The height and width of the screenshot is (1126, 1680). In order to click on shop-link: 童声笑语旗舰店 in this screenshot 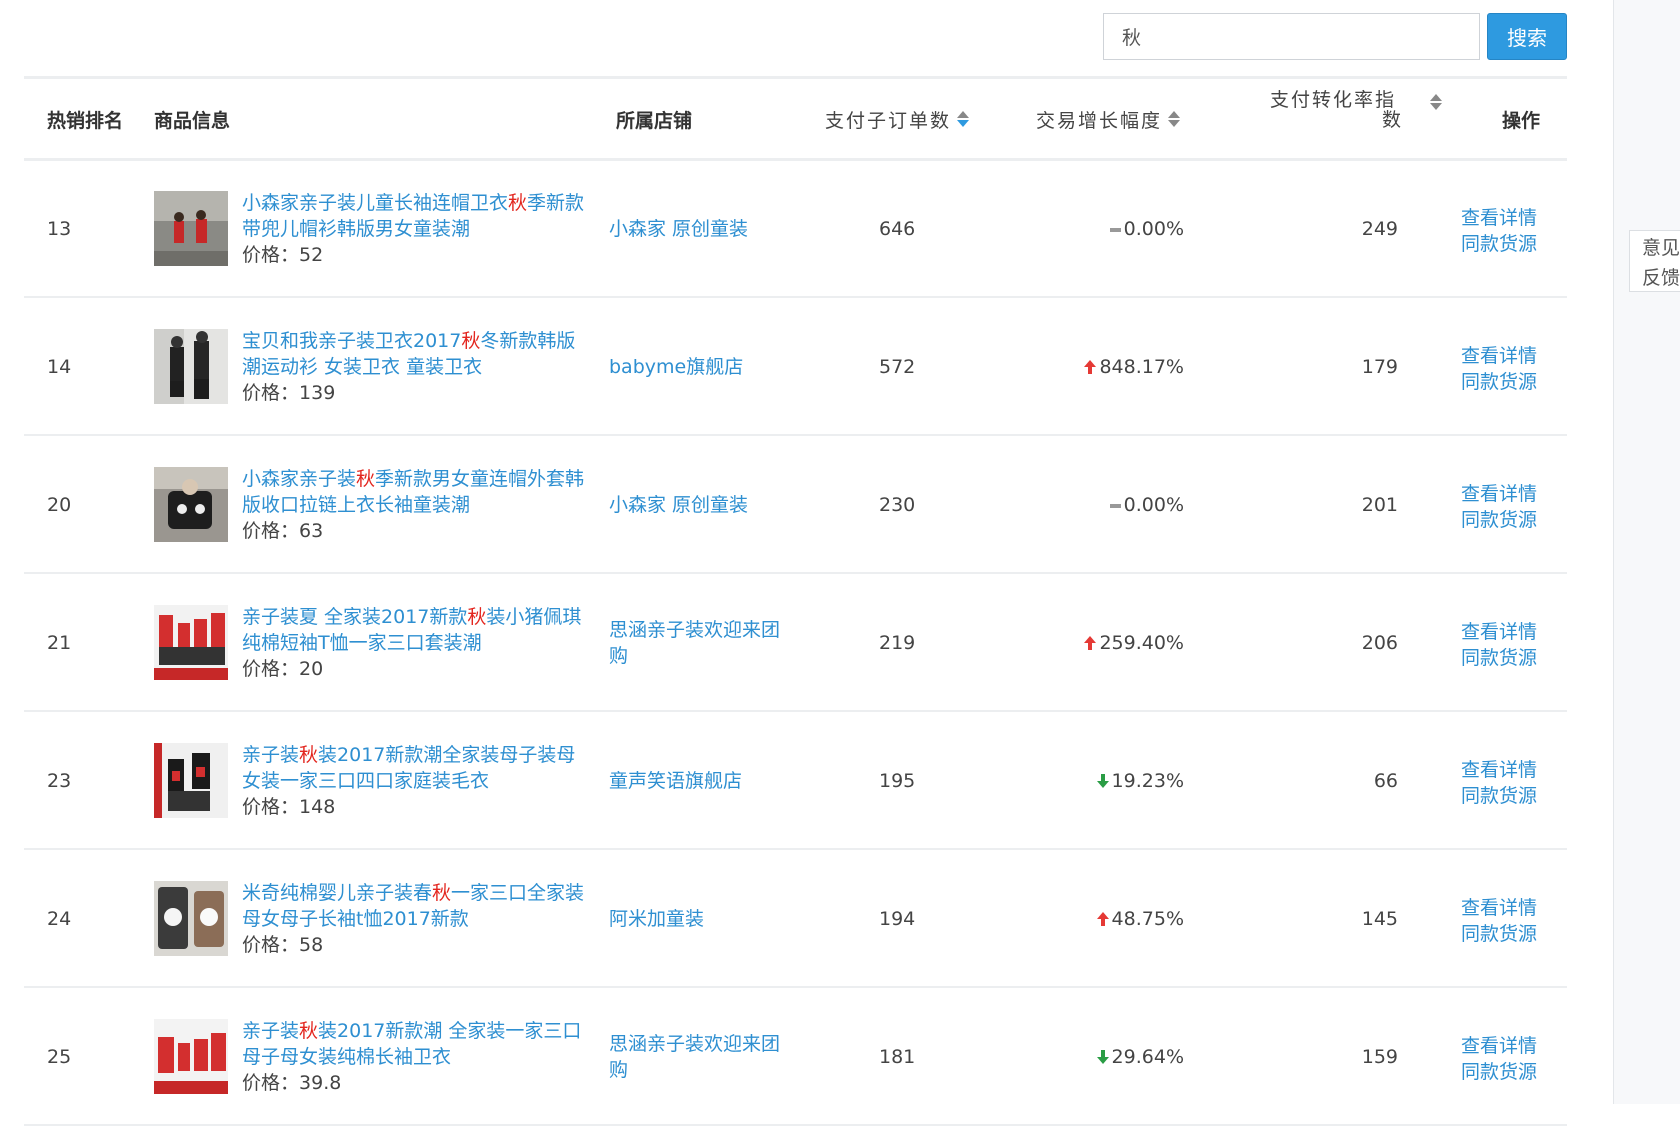, I will do `click(696, 781)`.